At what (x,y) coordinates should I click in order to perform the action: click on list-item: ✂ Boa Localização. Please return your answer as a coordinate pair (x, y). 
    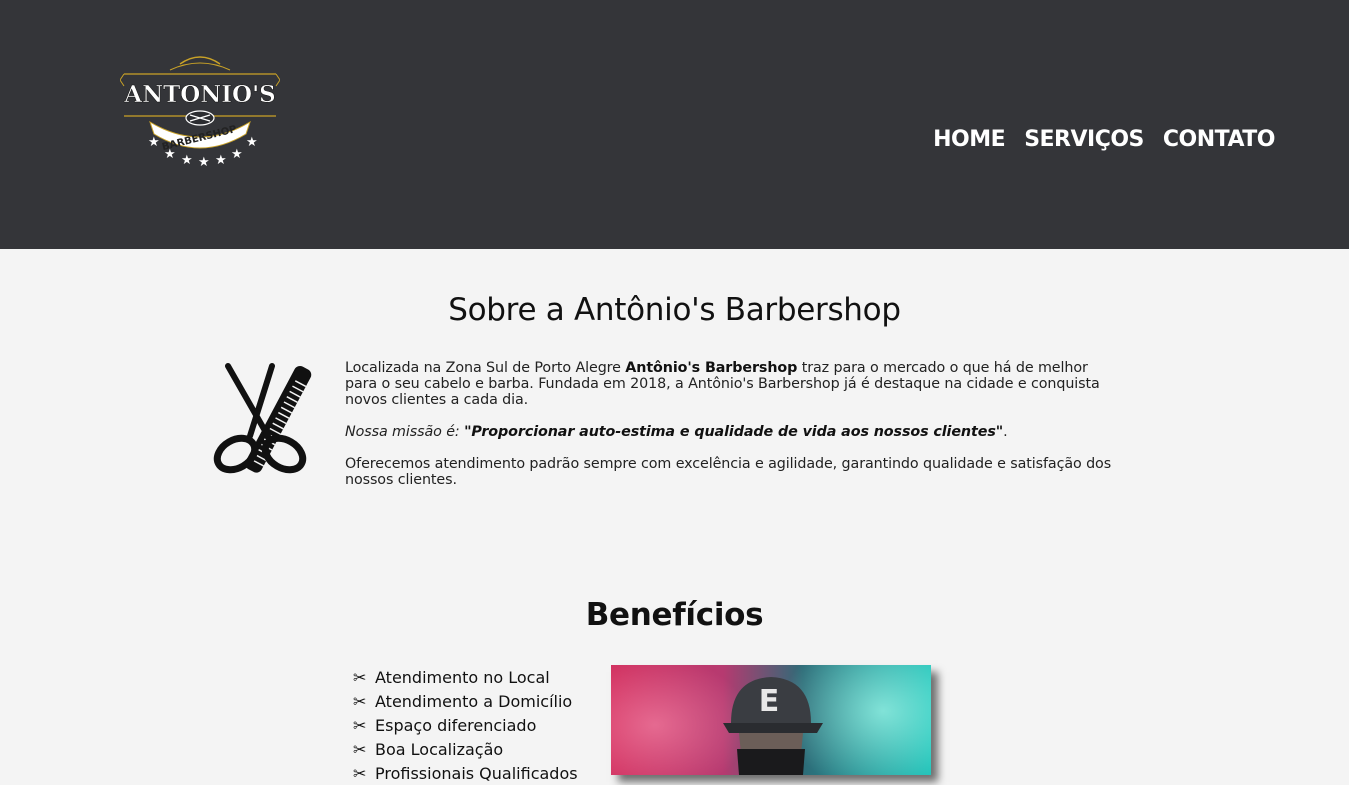
    Looking at the image, I should click on (428, 749).